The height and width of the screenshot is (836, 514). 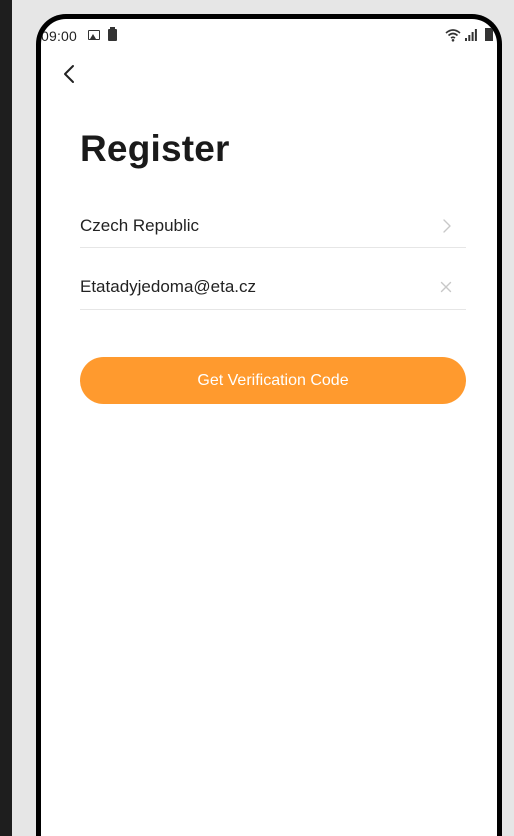 What do you see at coordinates (446, 287) in the screenshot?
I see `close-icon` at bounding box center [446, 287].